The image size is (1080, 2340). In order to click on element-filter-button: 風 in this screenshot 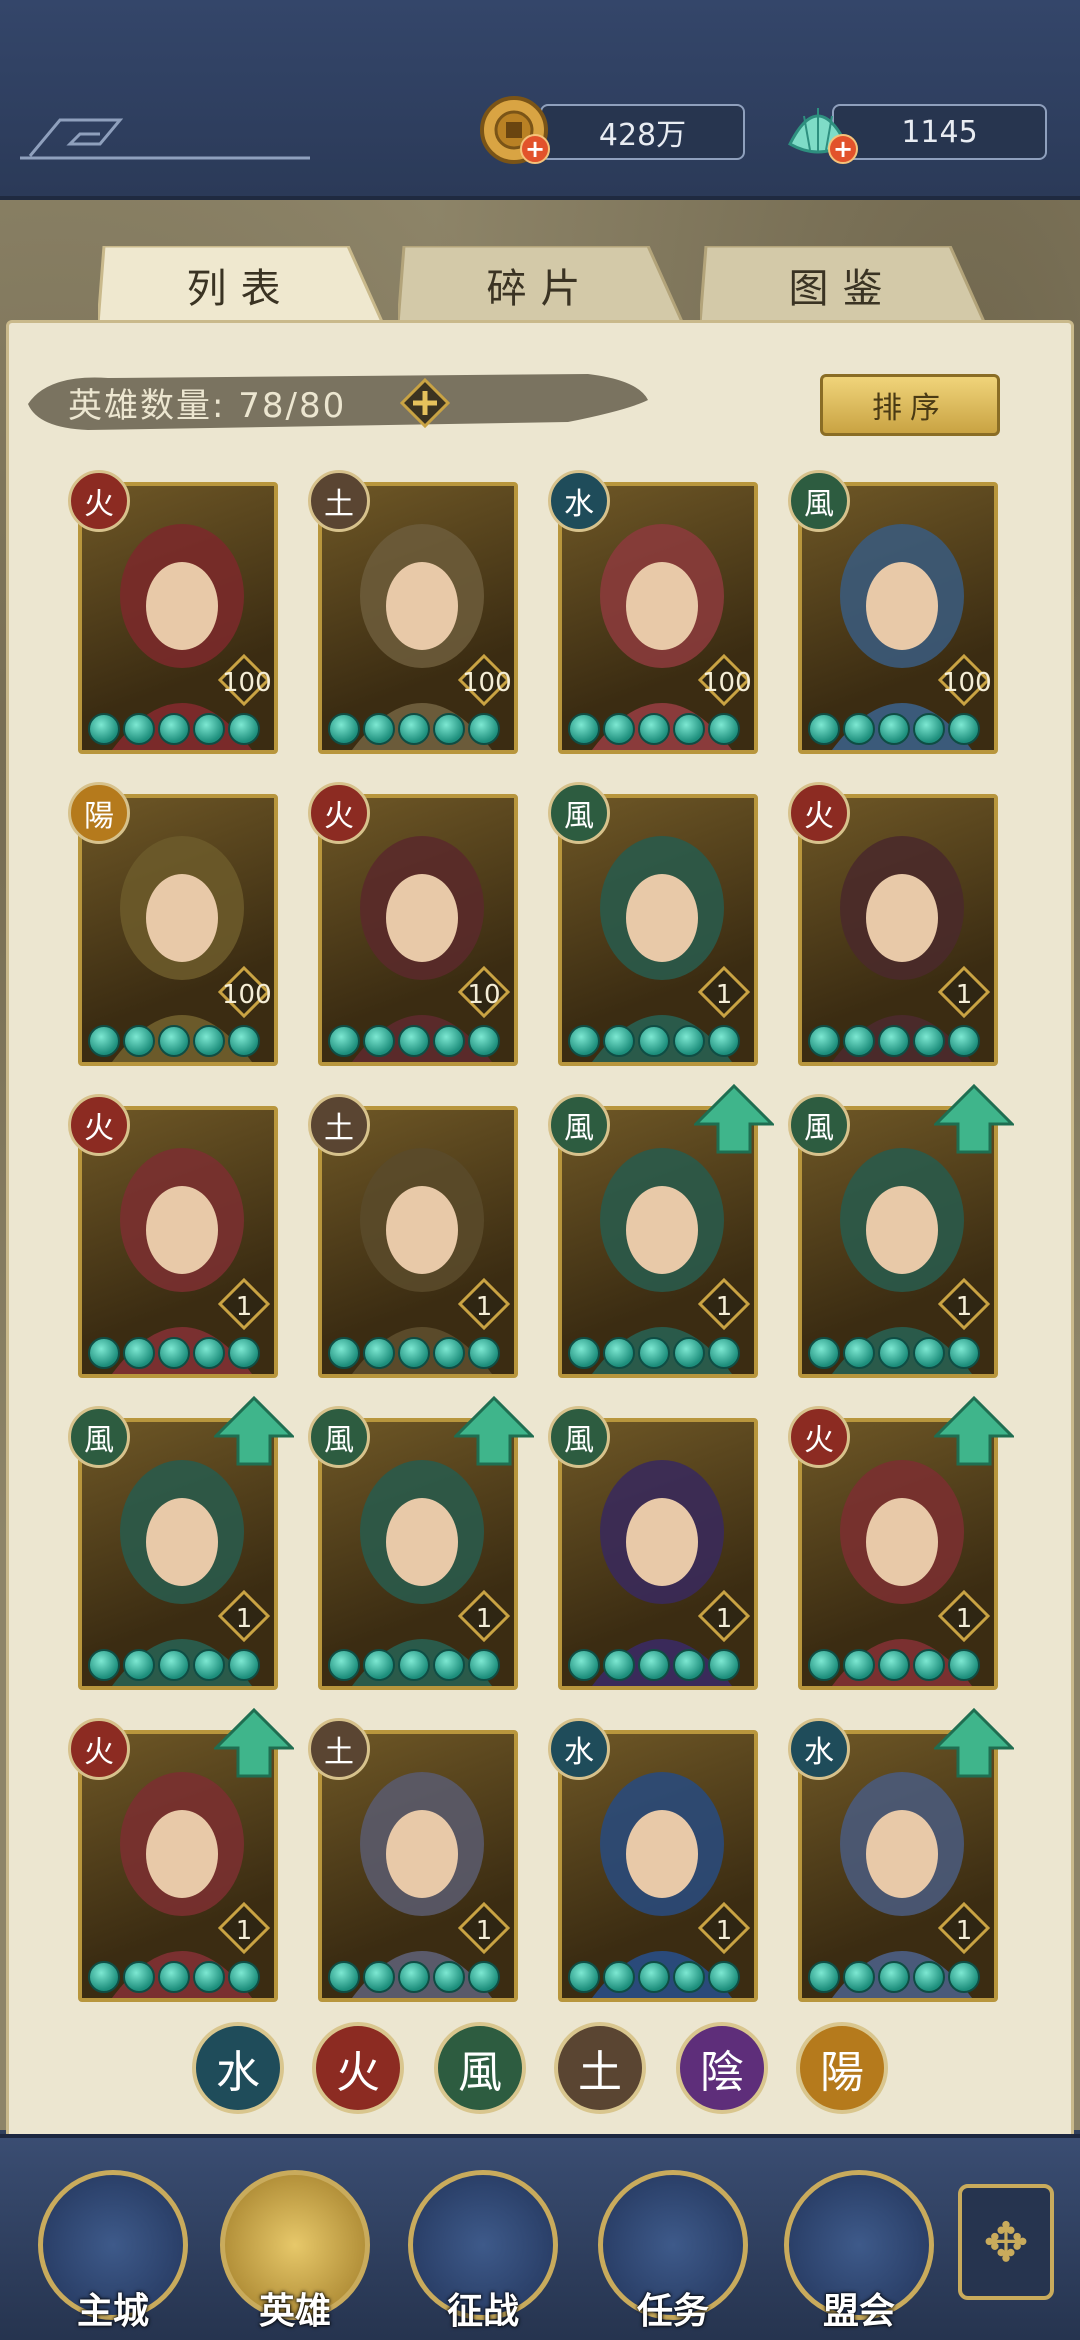, I will do `click(480, 2068)`.